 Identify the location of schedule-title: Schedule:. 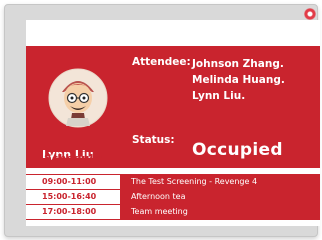
(75, 158).